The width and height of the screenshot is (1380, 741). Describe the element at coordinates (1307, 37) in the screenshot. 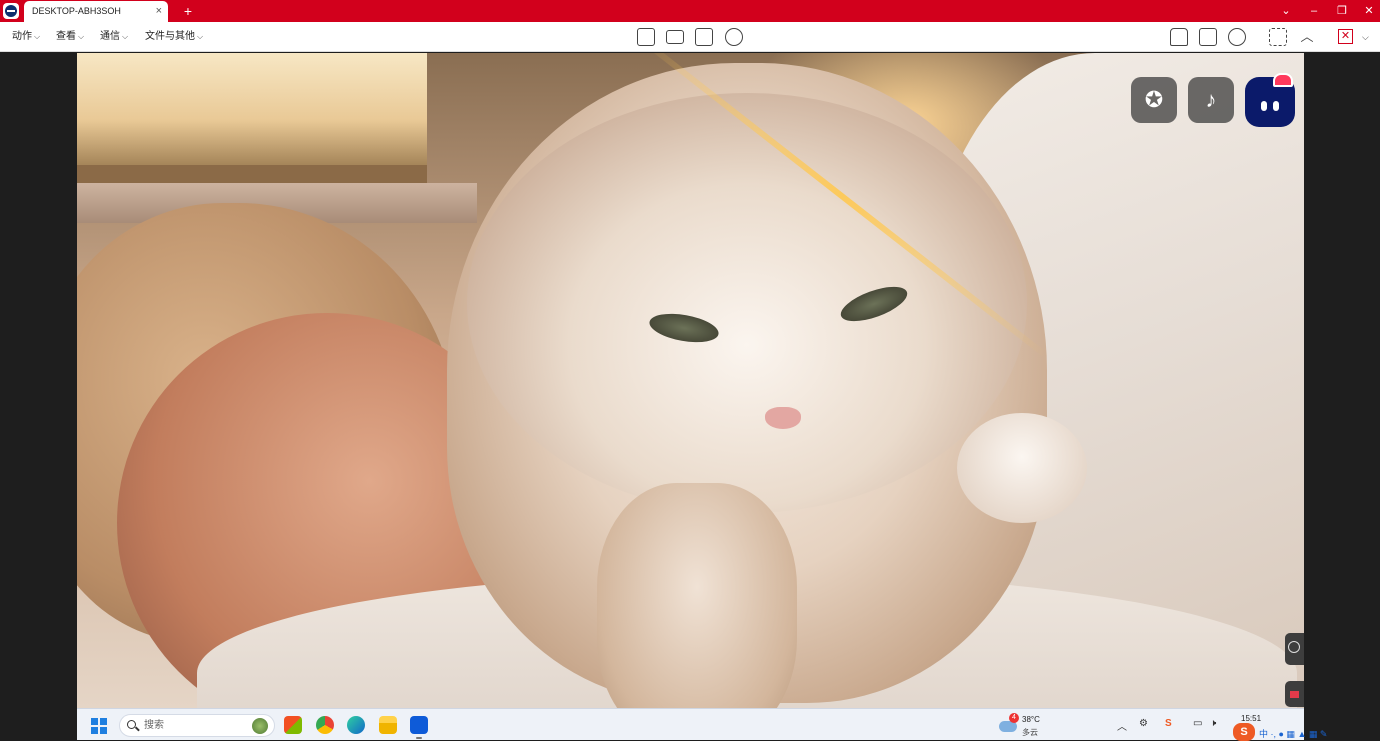

I see `collapse-icon: ︿` at that location.